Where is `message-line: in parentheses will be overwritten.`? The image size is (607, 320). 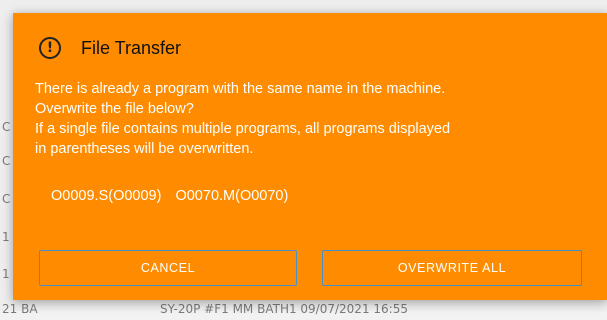 message-line: in parentheses will be overwritten. is located at coordinates (144, 149).